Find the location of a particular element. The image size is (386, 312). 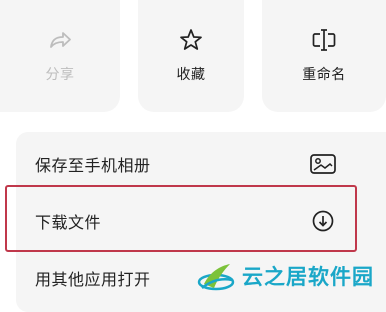

share-button: 分享 is located at coordinates (60, 56).